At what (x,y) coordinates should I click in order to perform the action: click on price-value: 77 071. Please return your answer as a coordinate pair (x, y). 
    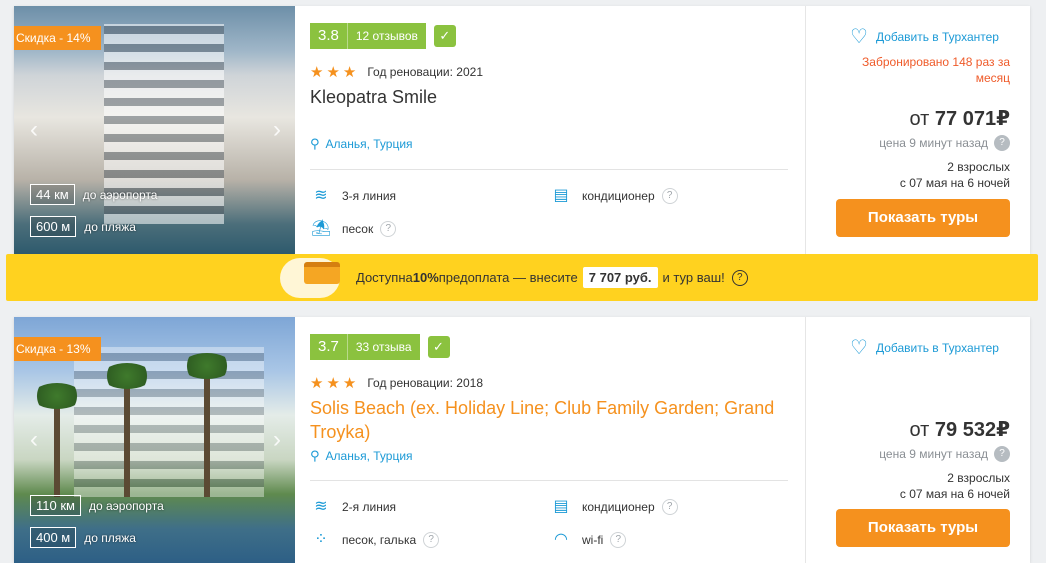
    Looking at the image, I should click on (965, 119).